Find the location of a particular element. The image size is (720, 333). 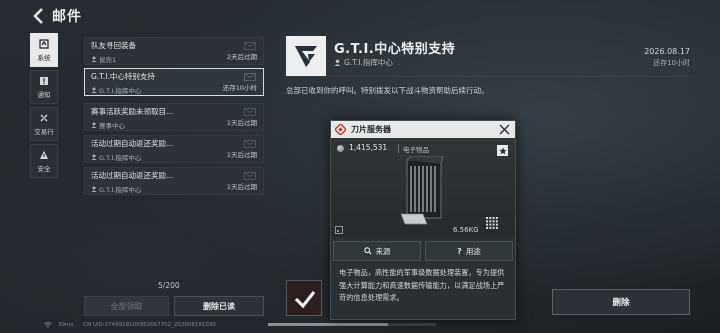

ping-text: 39ms is located at coordinates (66, 325).